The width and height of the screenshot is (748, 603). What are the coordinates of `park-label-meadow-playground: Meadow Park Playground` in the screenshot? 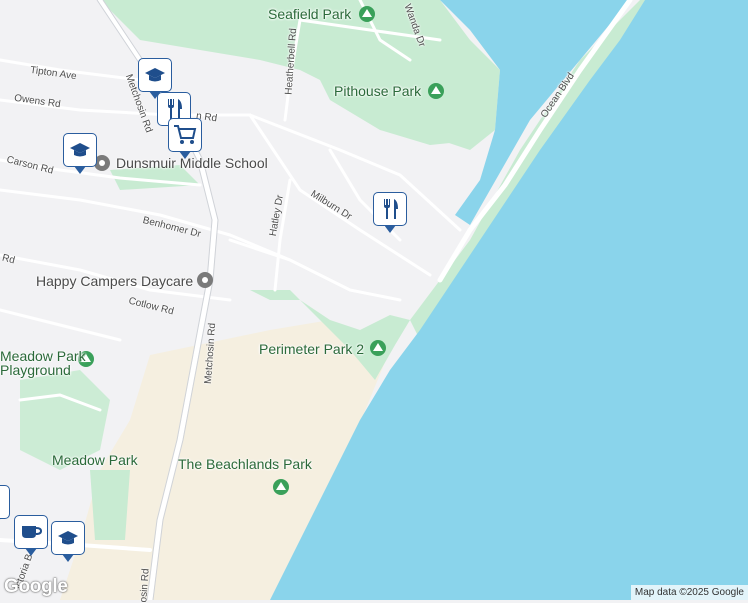 It's located at (43, 363).